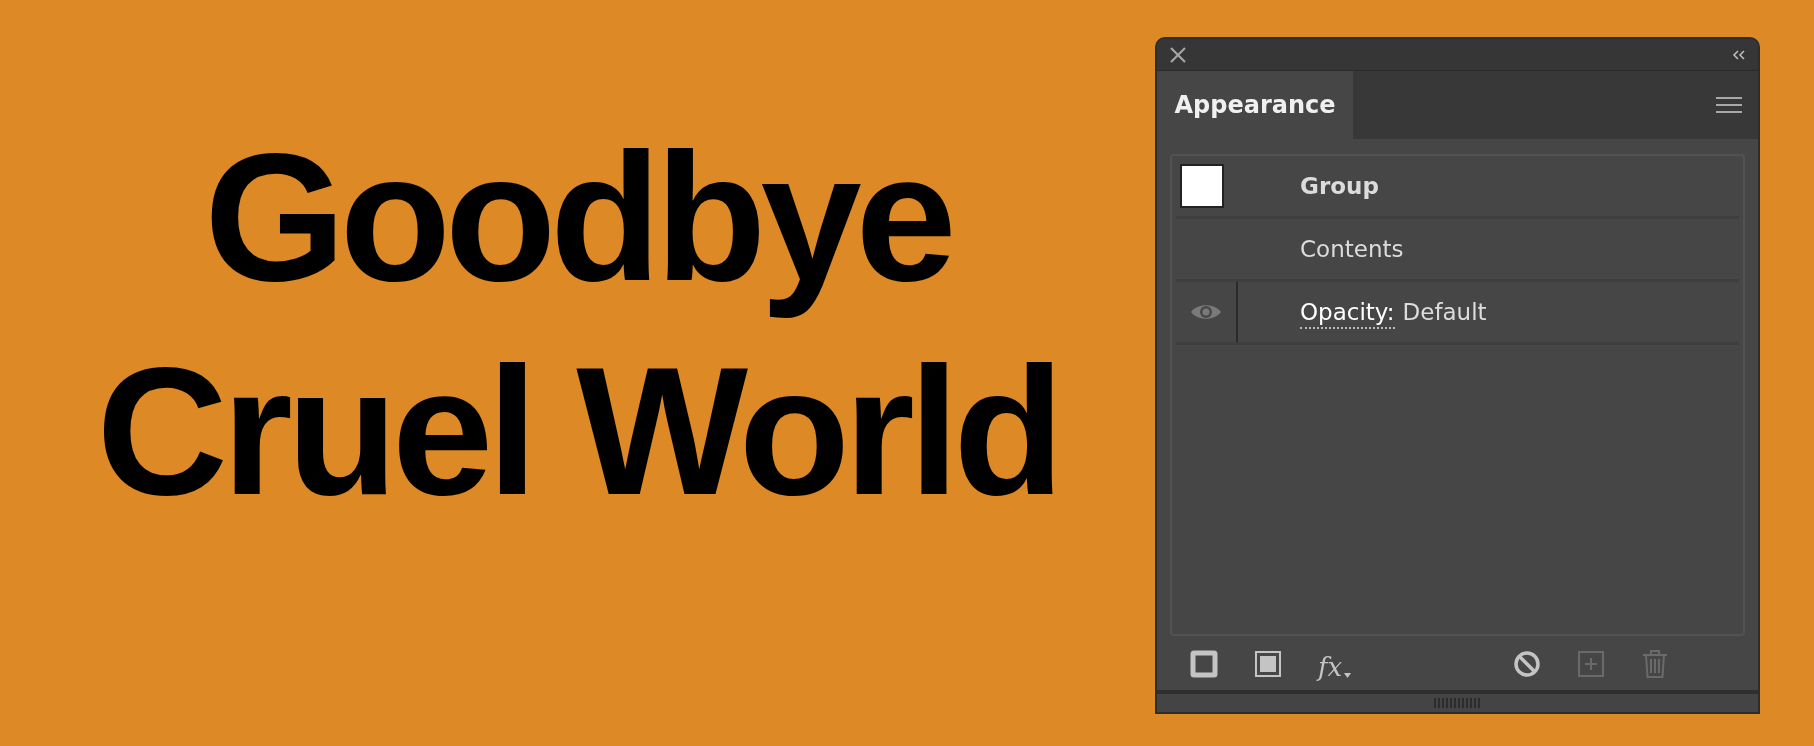 The height and width of the screenshot is (746, 1814). Describe the element at coordinates (1348, 675) in the screenshot. I see `dropdown-triangle-icon` at that location.